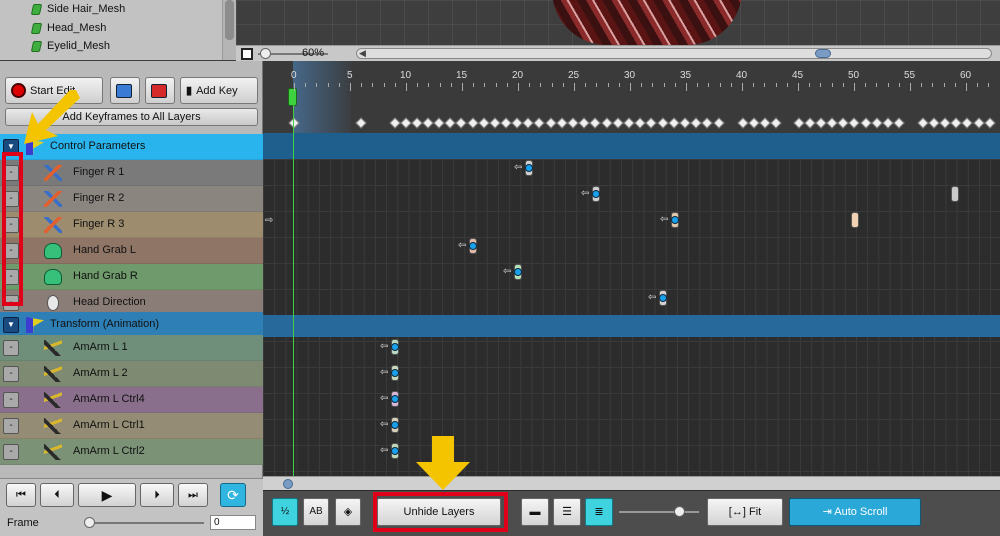  I want to click on timeline-hscrollbar, so click(631, 483).